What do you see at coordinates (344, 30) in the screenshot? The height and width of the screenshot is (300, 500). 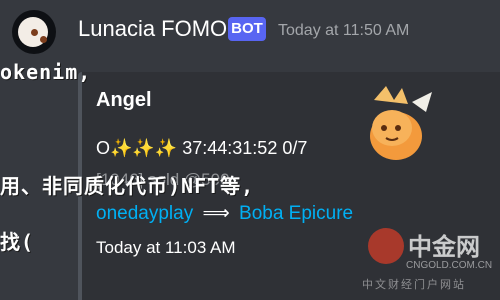 I see `message-timestamp: Today at 11:50 AM` at bounding box center [344, 30].